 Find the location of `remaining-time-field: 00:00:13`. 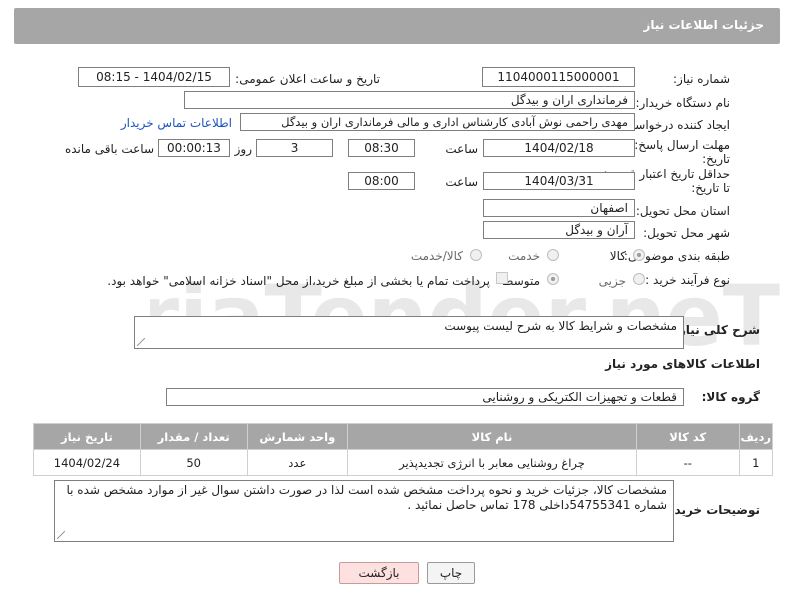

remaining-time-field: 00:00:13 is located at coordinates (194, 148).